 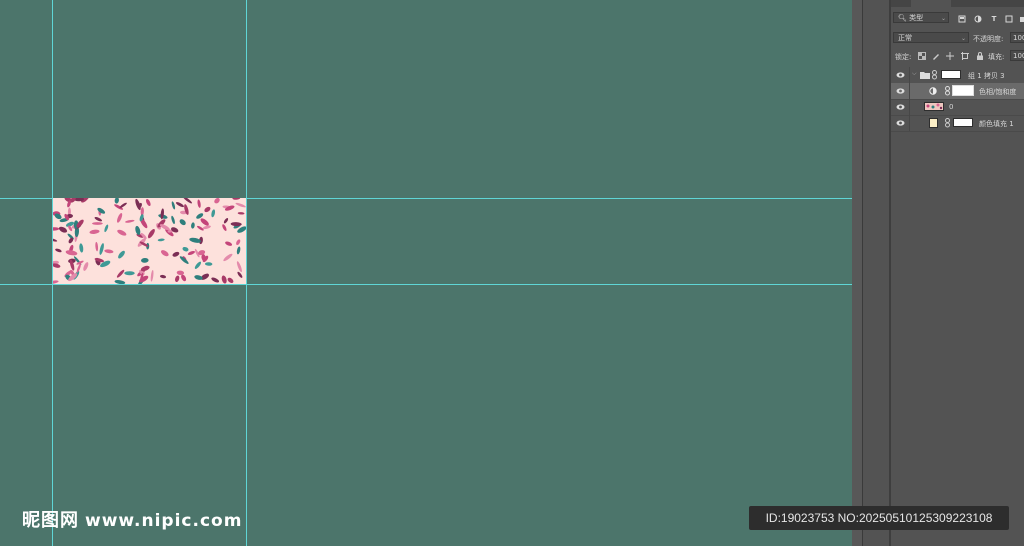 I want to click on canvas-scrollbar, so click(x=857, y=273).